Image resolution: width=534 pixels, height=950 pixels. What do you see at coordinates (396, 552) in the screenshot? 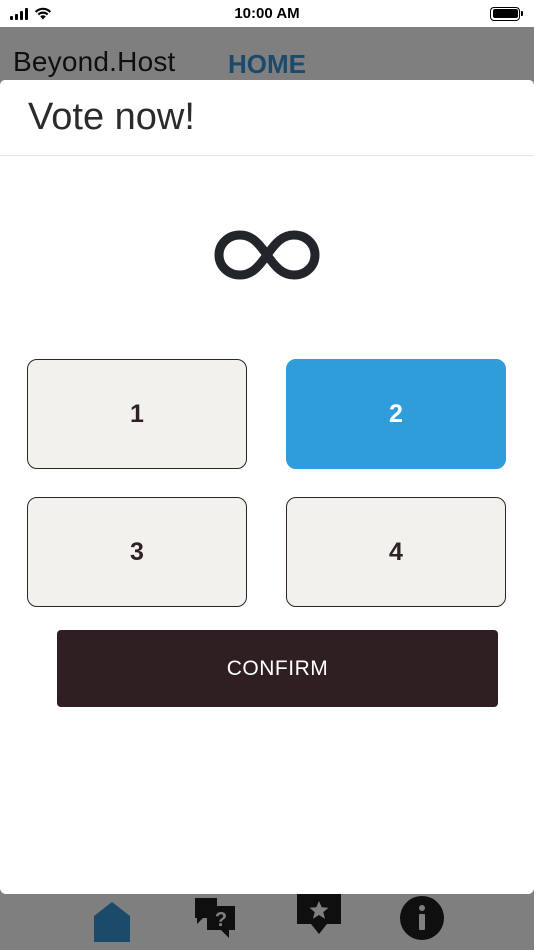
I see `vote-option-4: 4` at bounding box center [396, 552].